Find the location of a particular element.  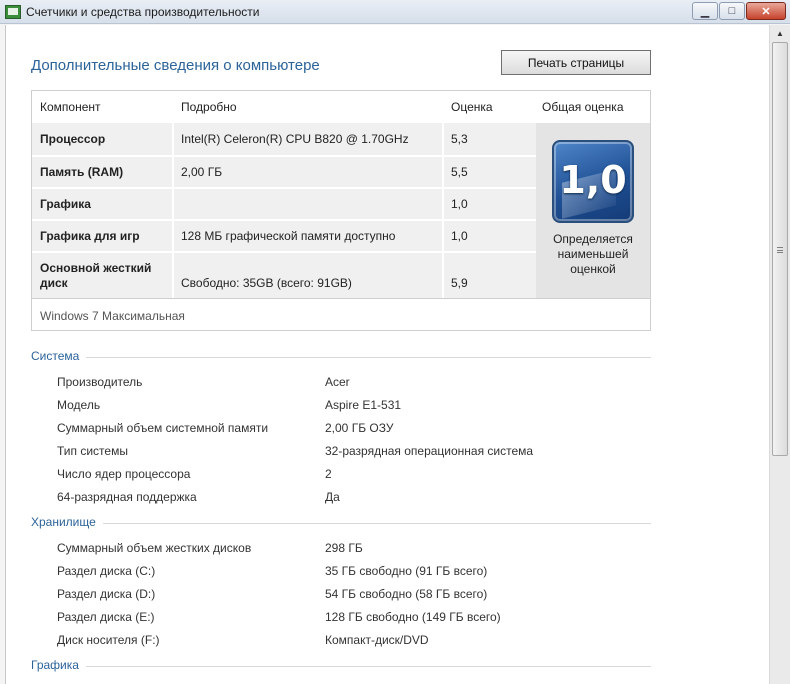

overall-score-panel: 1,0 Определяется наименьшей оценкой is located at coordinates (593, 210).